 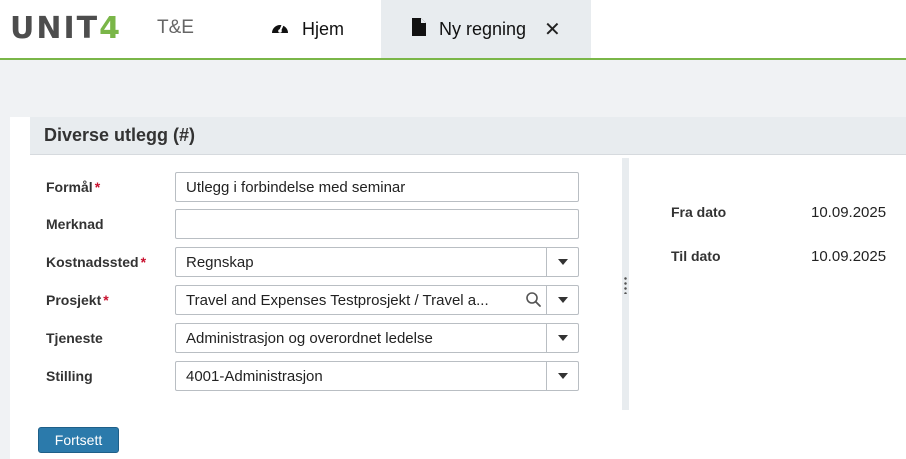 I want to click on drag-handle-icon, so click(x=625, y=285).